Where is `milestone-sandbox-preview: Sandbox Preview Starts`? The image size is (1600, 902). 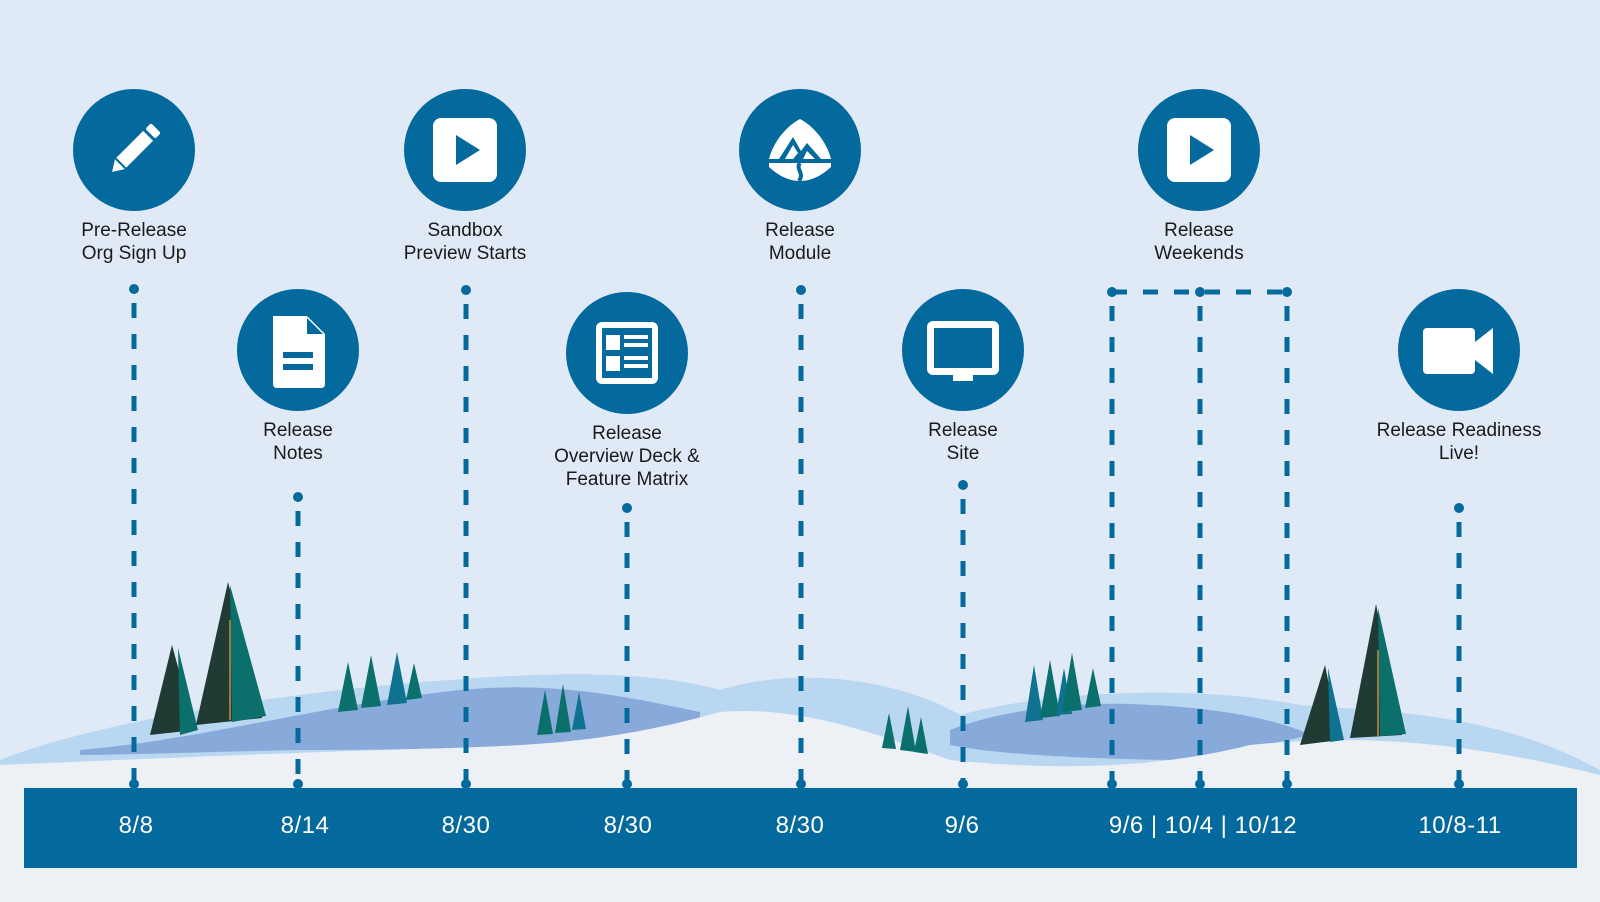 milestone-sandbox-preview: Sandbox Preview Starts is located at coordinates (465, 177).